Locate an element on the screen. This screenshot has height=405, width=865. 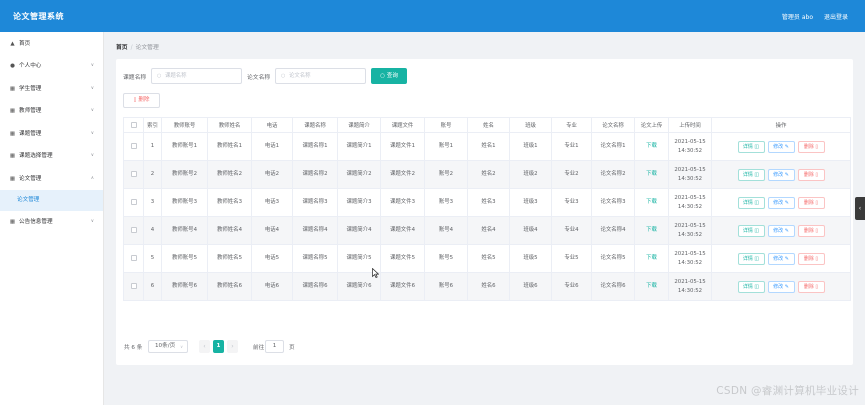
table-cell: 4 is located at coordinates (152, 230).